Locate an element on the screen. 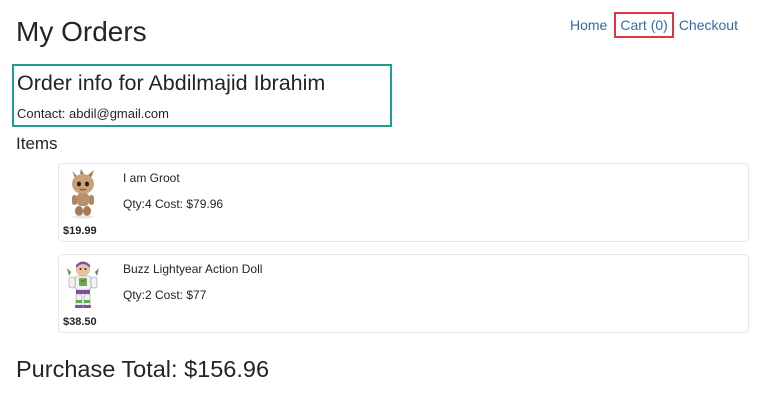 The width and height of the screenshot is (767, 407). nav-link-home: Home is located at coordinates (589, 25).